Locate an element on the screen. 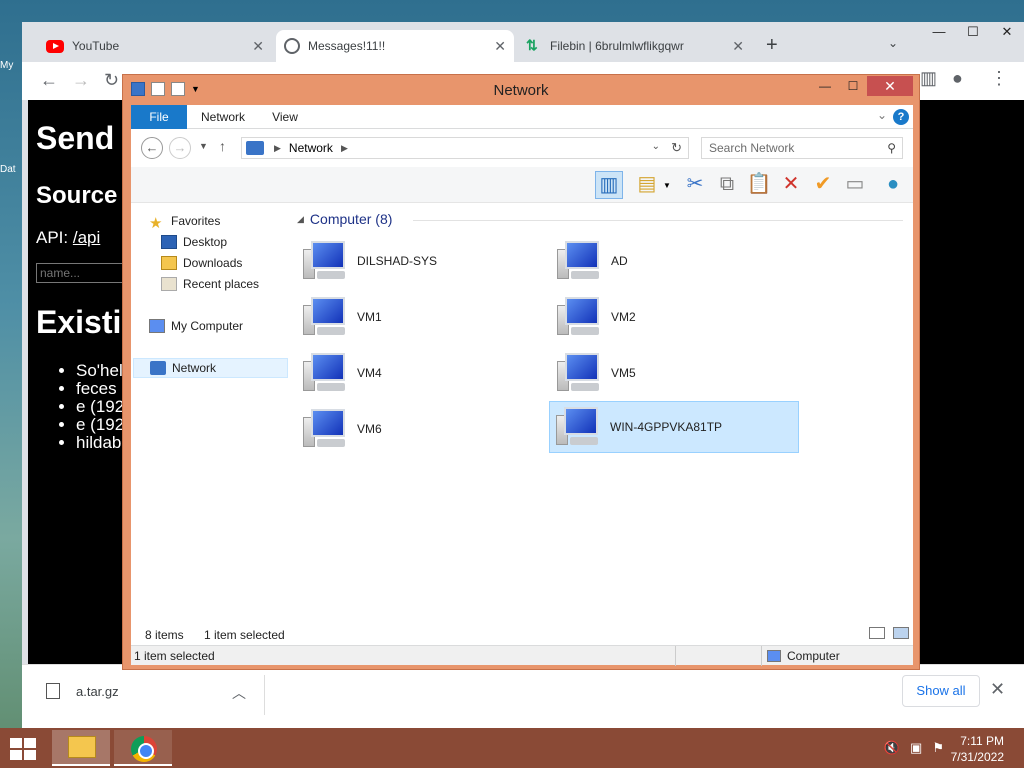  computer-tile: AD is located at coordinates (676, 261).